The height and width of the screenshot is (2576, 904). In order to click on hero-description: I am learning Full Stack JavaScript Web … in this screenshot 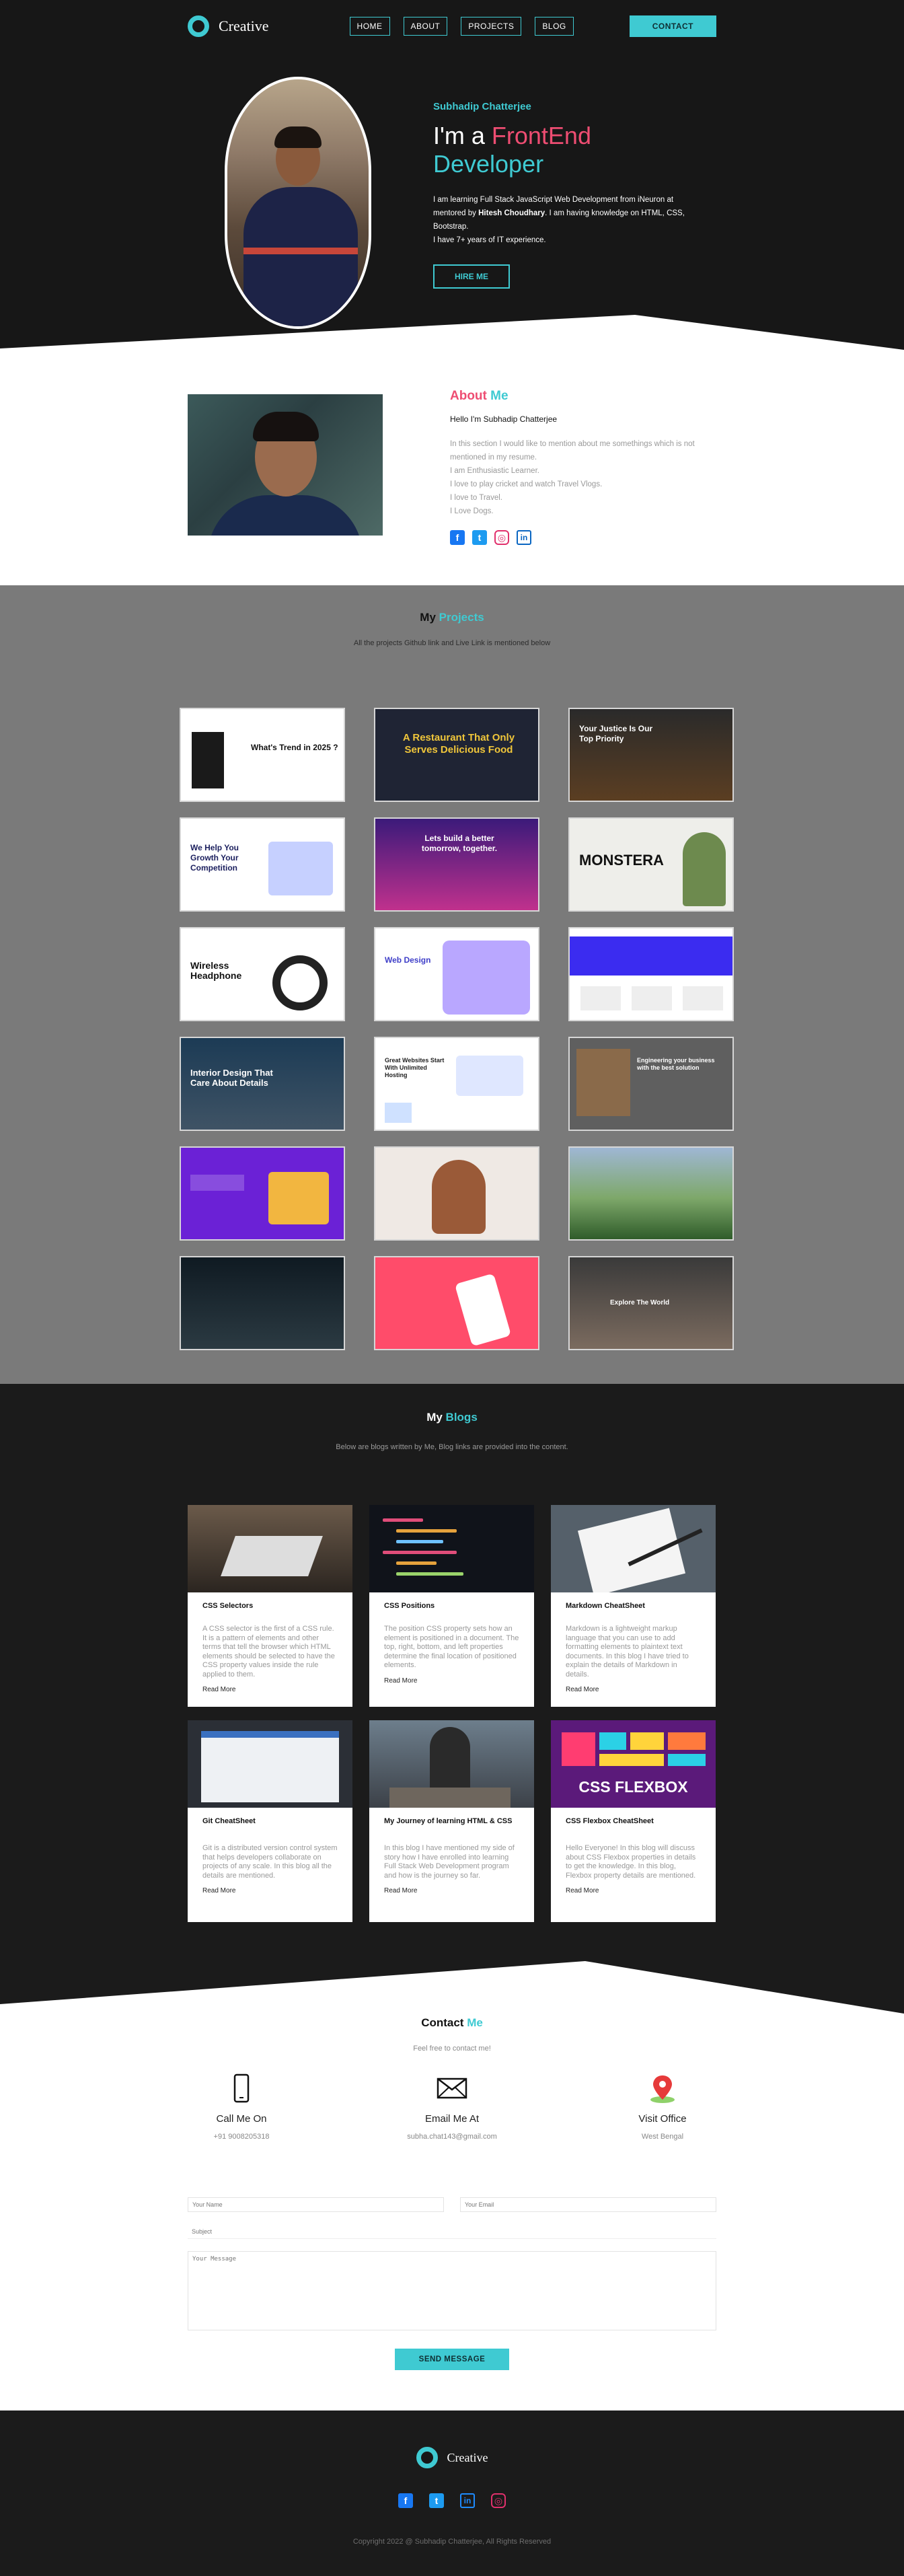, I will do `click(561, 220)`.